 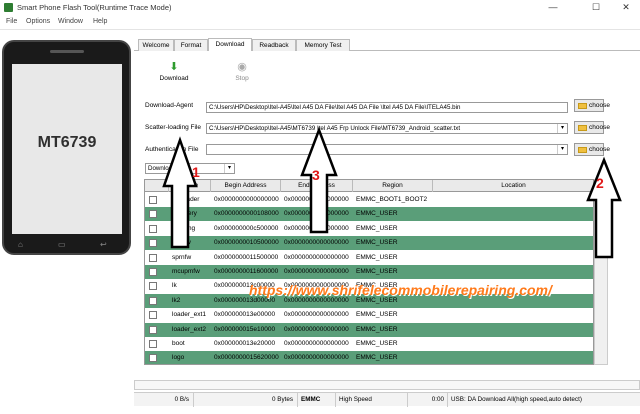 What do you see at coordinates (196, 172) in the screenshot?
I see `annotation-number-1: 1` at bounding box center [196, 172].